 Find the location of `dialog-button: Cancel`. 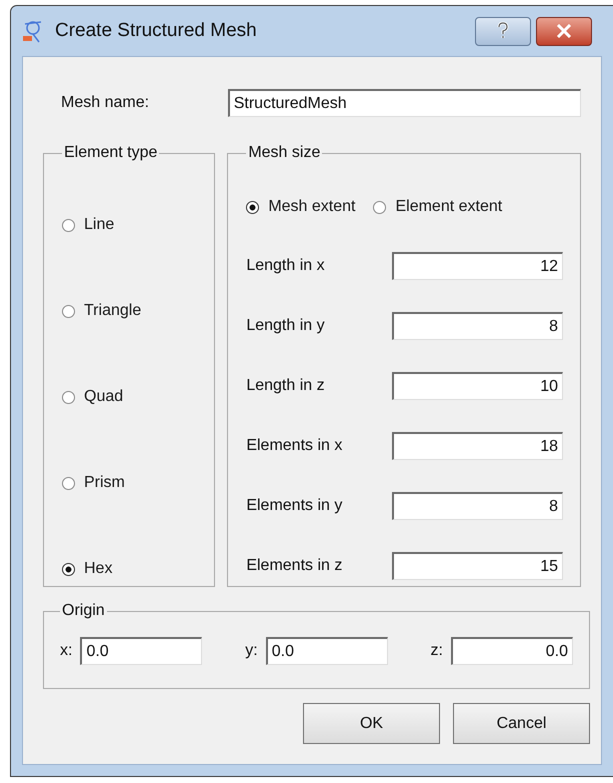

dialog-button: Cancel is located at coordinates (521, 723).